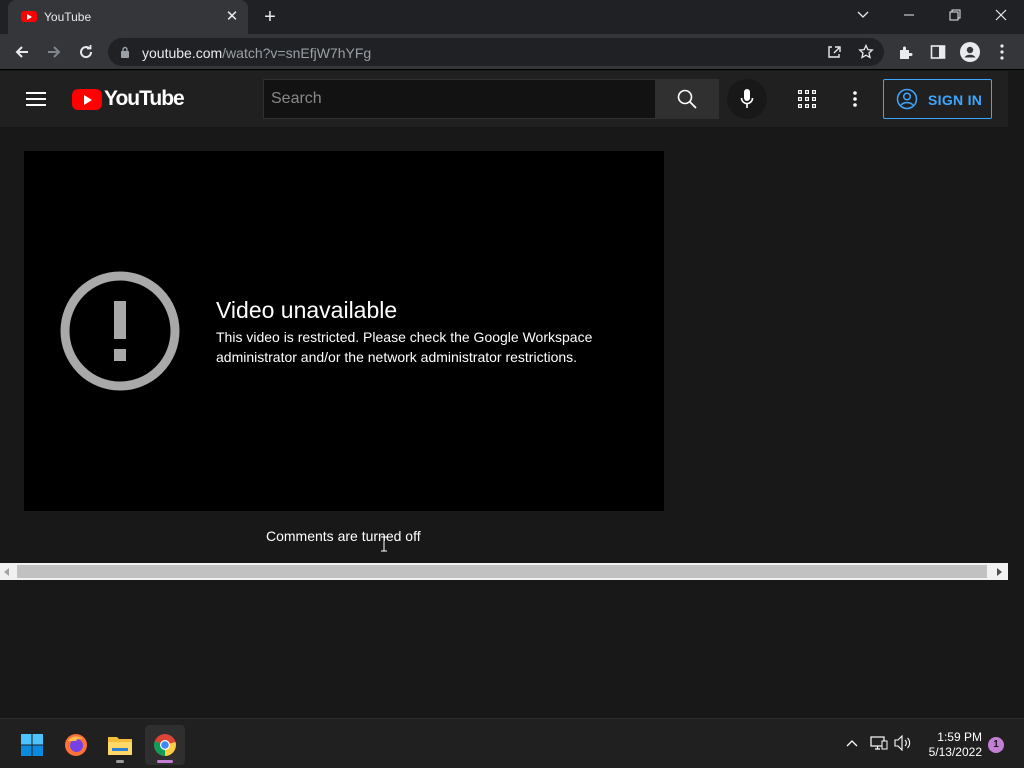  I want to click on taskbar-chrome, so click(165, 745).